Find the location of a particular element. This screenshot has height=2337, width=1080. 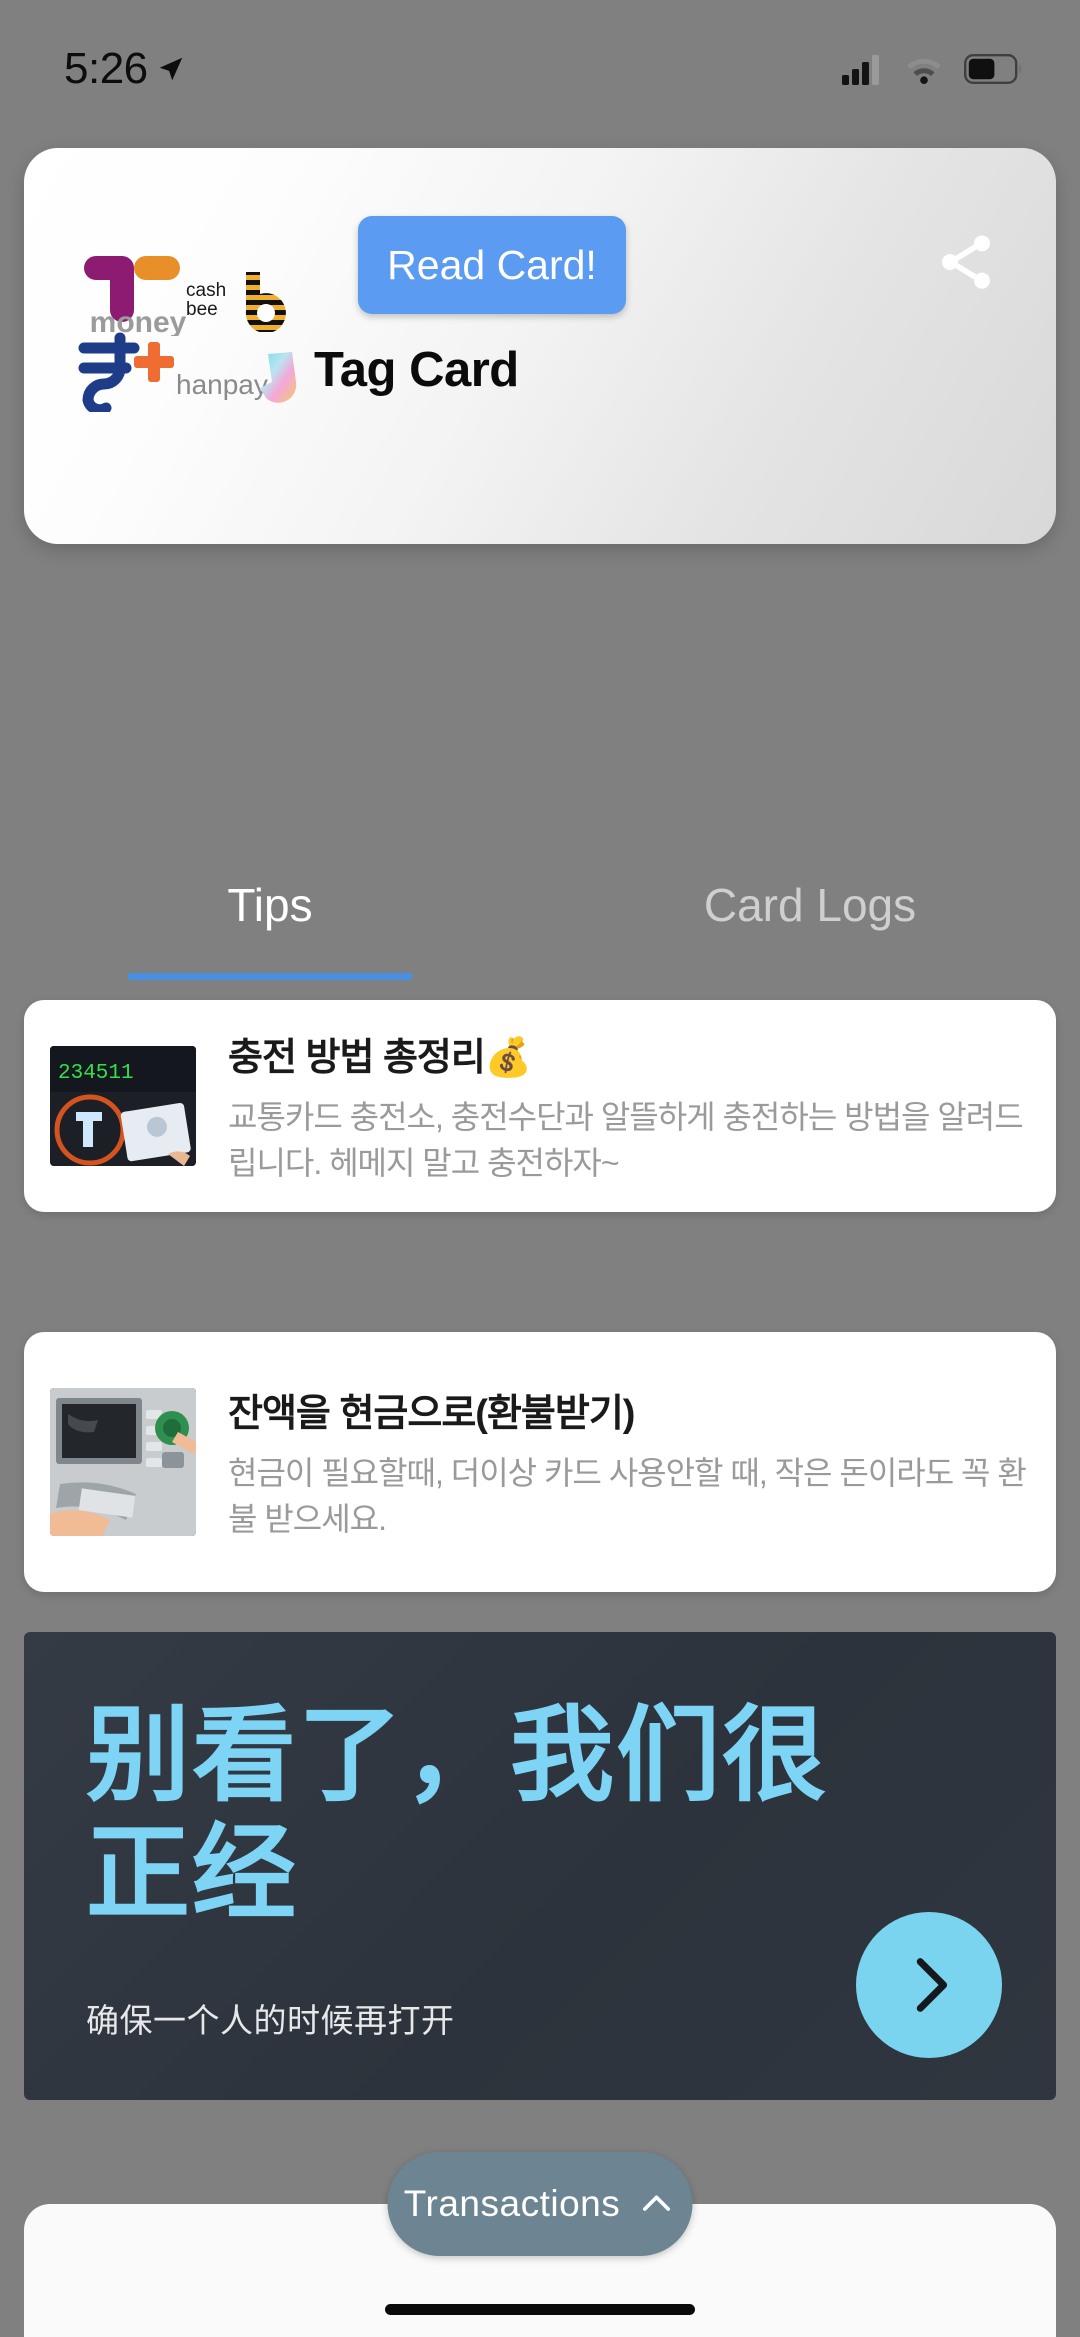

home-indicator is located at coordinates (540, 2309).